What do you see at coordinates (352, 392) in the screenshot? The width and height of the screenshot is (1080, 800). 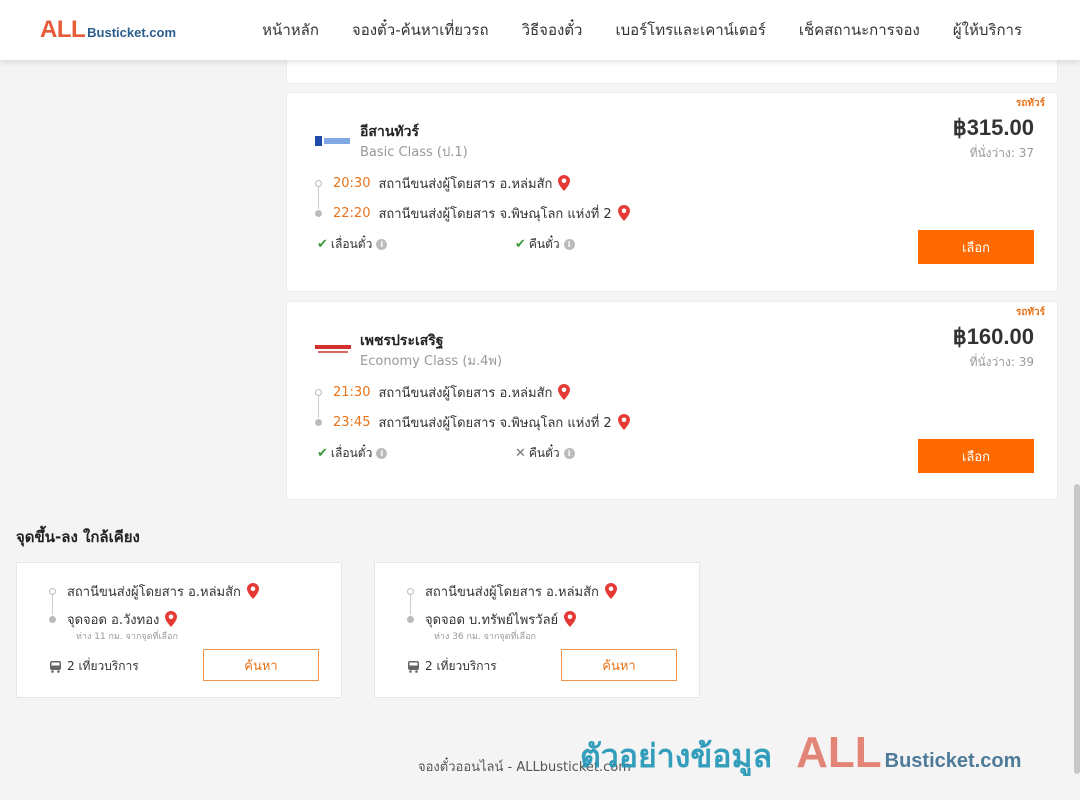 I see `departure-time: 21:30` at bounding box center [352, 392].